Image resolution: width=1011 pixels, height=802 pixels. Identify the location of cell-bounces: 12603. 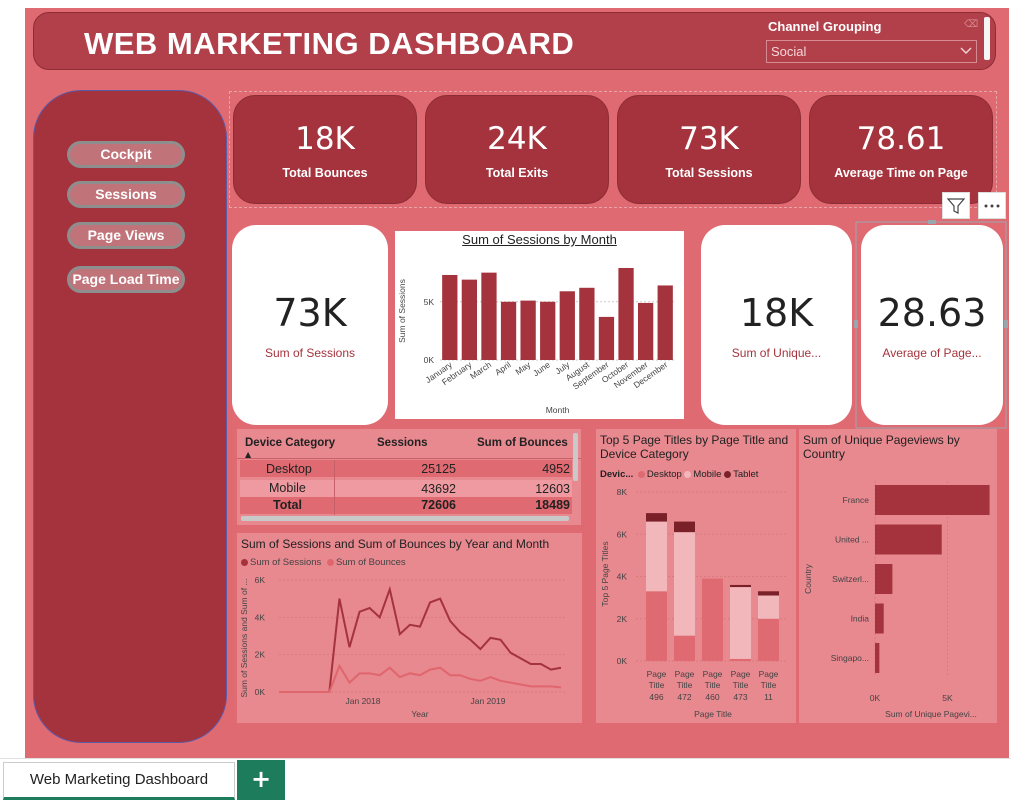
(552, 489).